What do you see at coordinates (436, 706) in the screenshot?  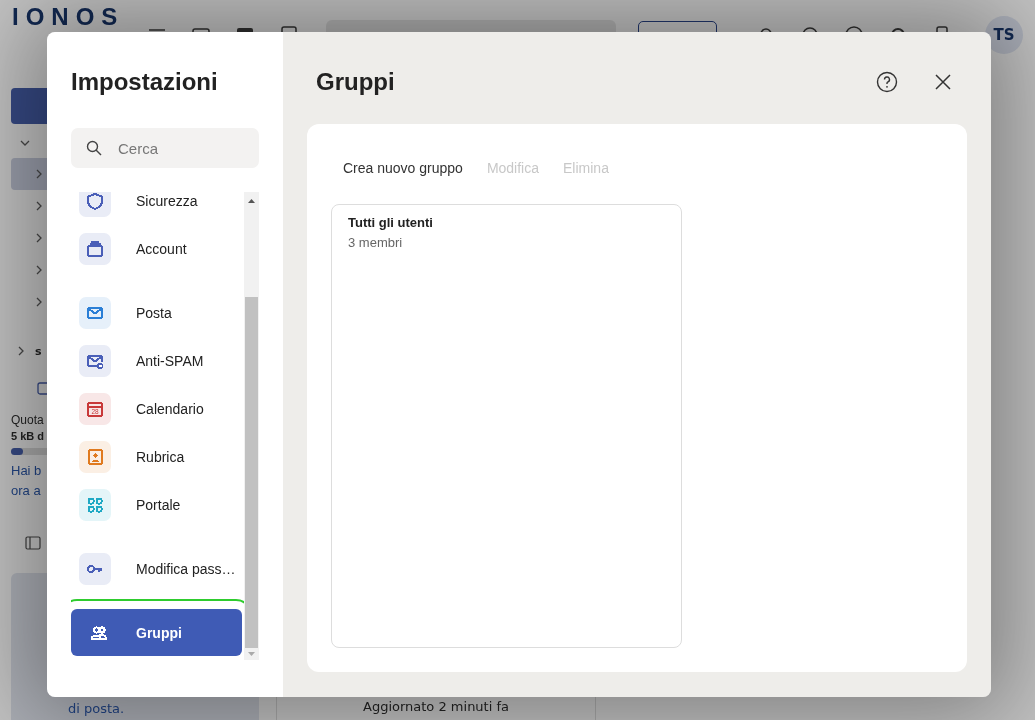 I see `status-text: Aggiornato 2 minuti fa` at bounding box center [436, 706].